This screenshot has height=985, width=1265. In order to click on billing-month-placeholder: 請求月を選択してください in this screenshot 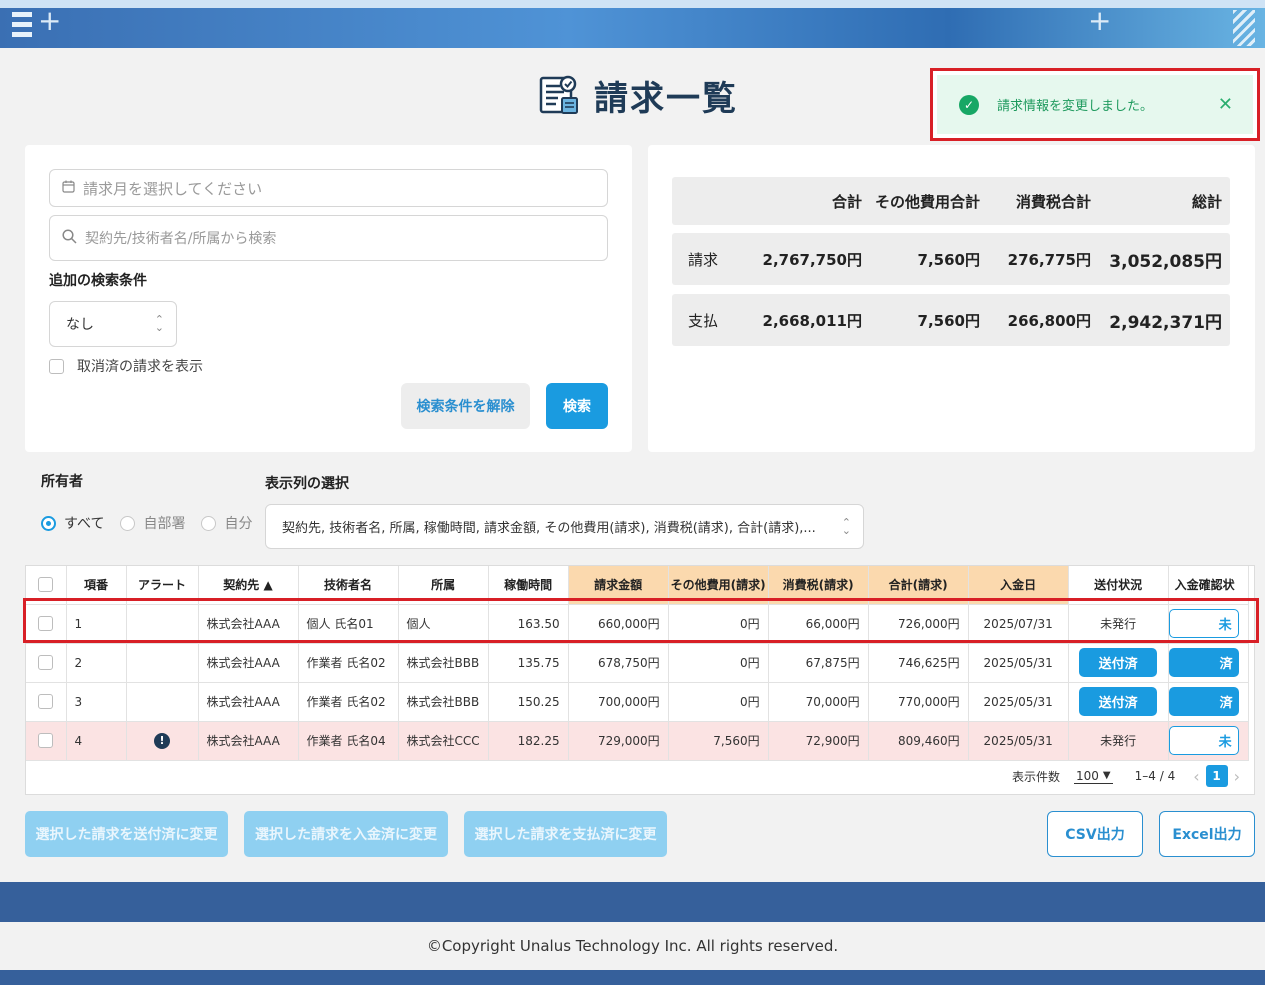, I will do `click(173, 188)`.